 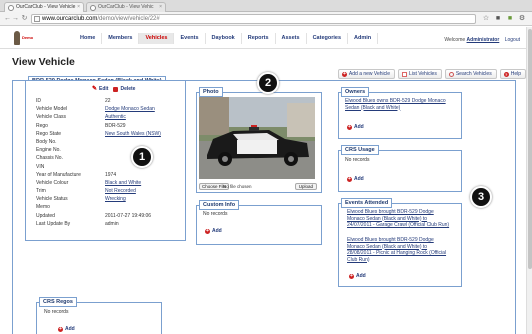 I want to click on nav-admin: Admin, so click(x=363, y=38).